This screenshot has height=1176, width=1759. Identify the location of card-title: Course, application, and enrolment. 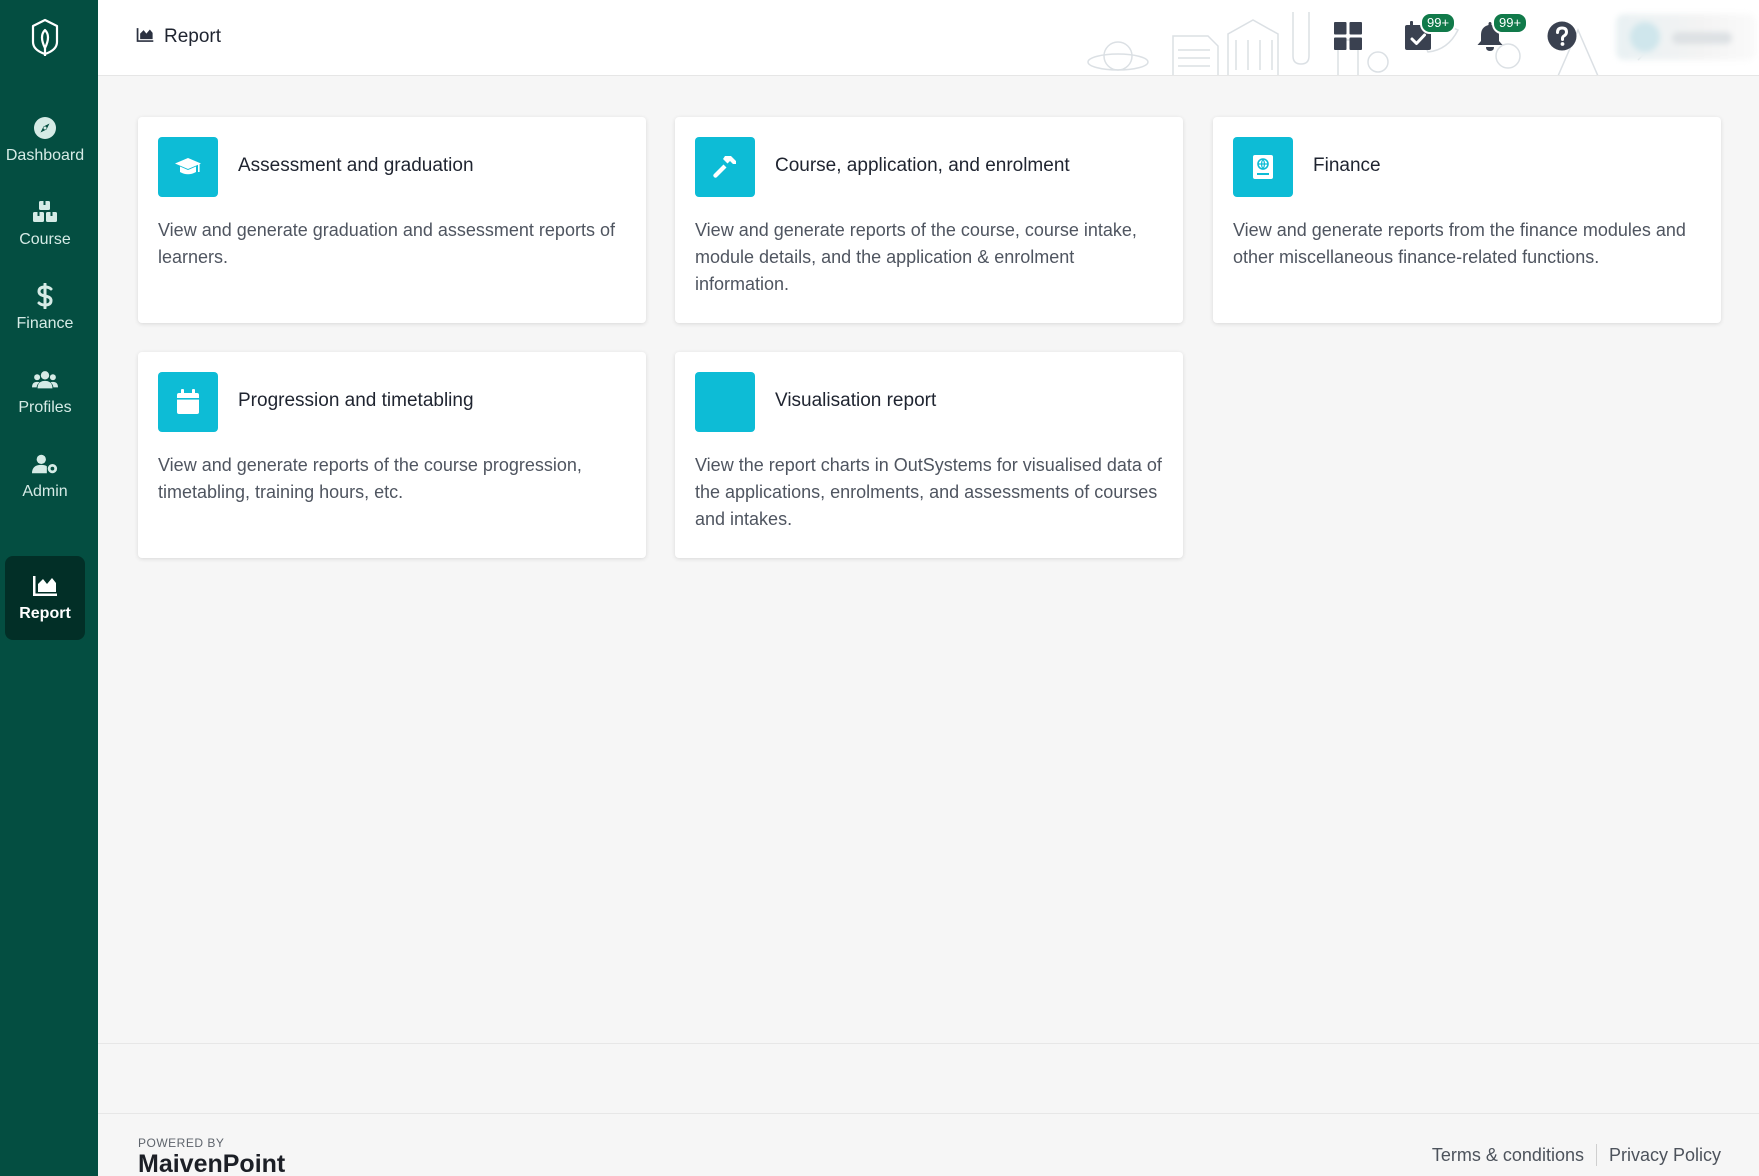
(922, 165).